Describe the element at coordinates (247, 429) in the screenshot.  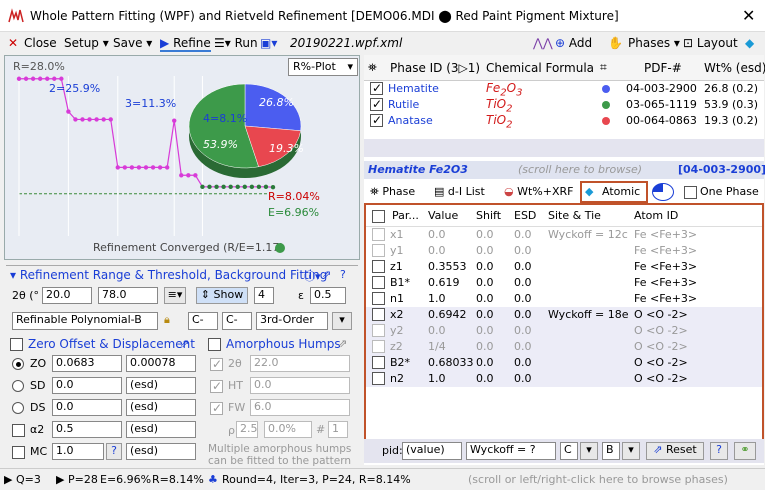
I see `rho-input: 2.5` at that location.